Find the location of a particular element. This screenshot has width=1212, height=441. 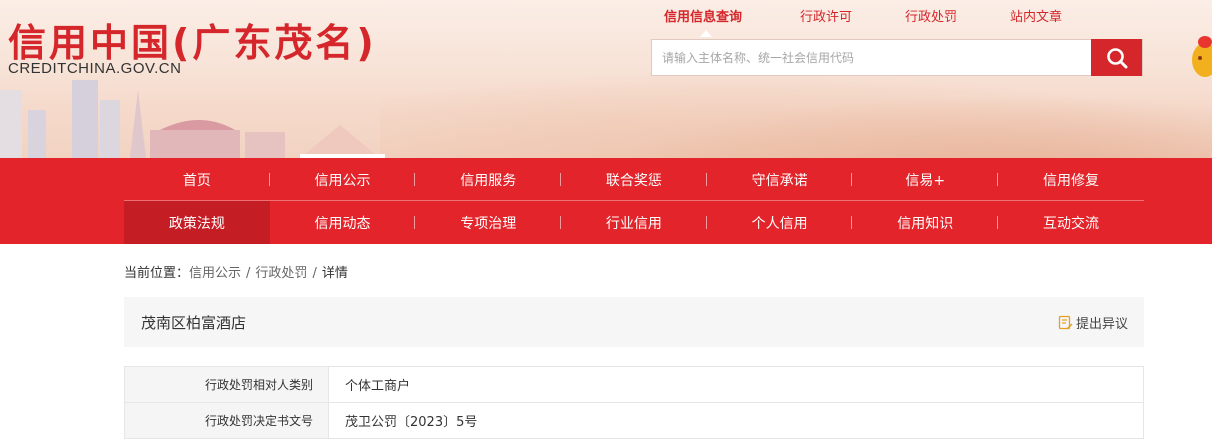

nav-item-label: 联合奖惩 is located at coordinates (633, 180).